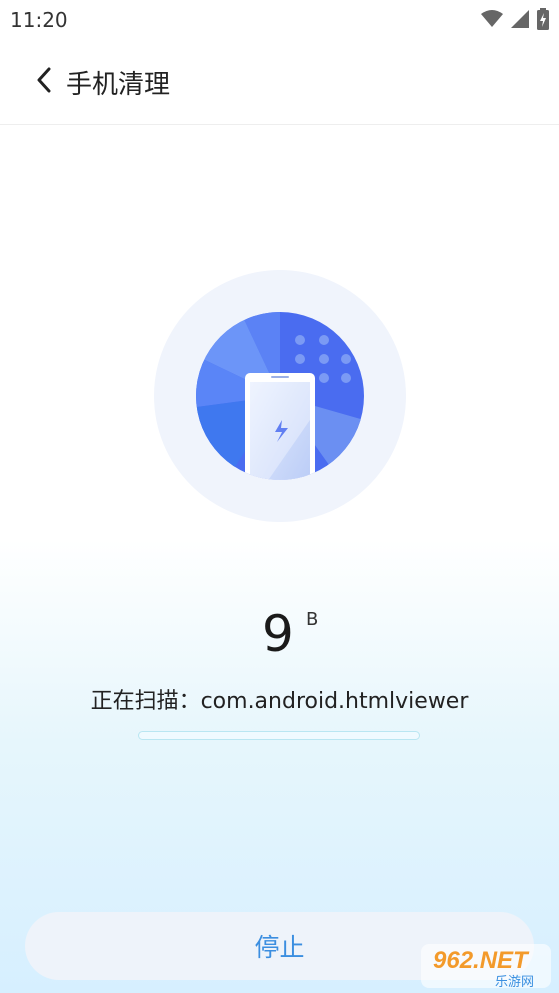 This screenshot has height=993, width=559. I want to click on phone-graphic, so click(280, 426).